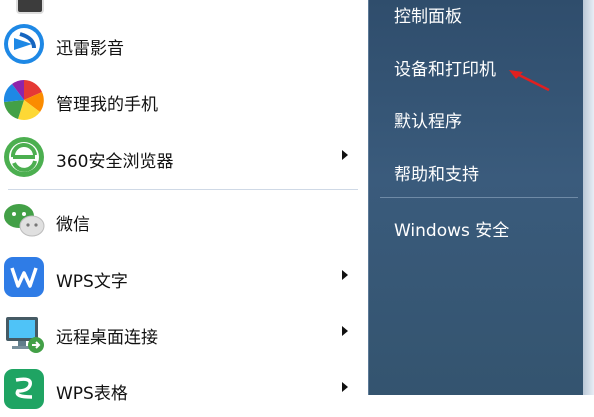 This screenshot has width=594, height=417. What do you see at coordinates (183, 189) in the screenshot?
I see `menu-separator` at bounding box center [183, 189].